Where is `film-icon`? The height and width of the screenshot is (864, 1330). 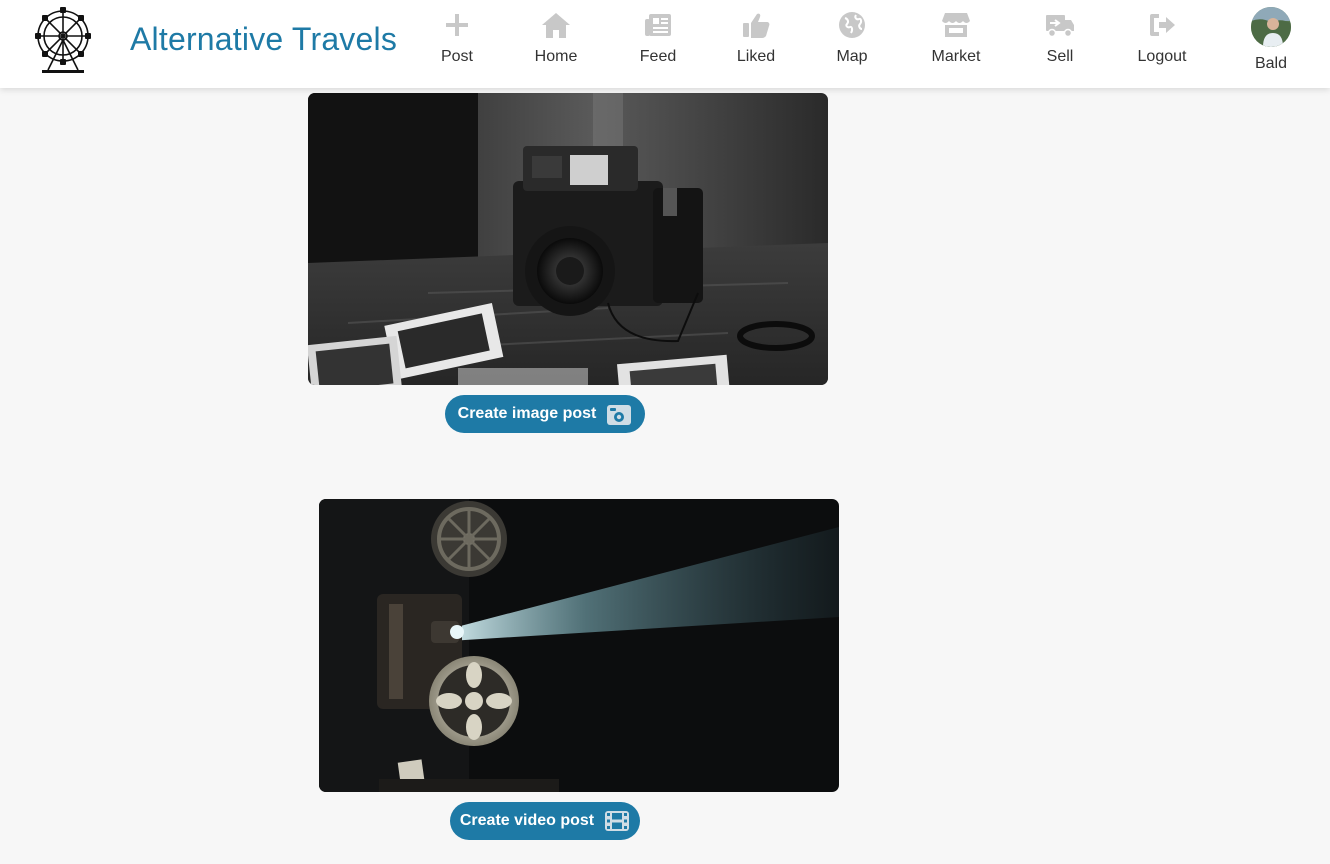
film-icon is located at coordinates (617, 821).